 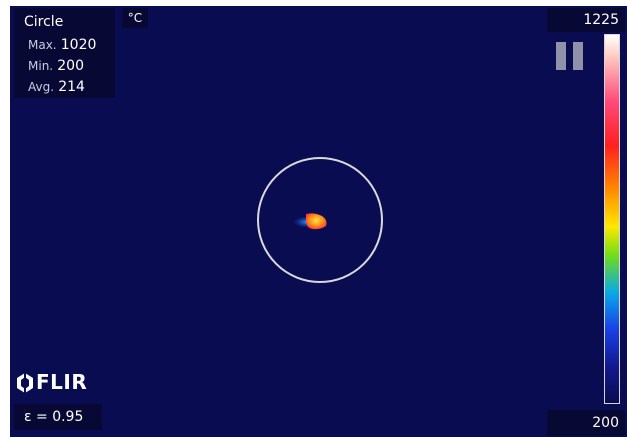 What do you see at coordinates (58, 417) in the screenshot?
I see `emissivity-label: ε = 0.95` at bounding box center [58, 417].